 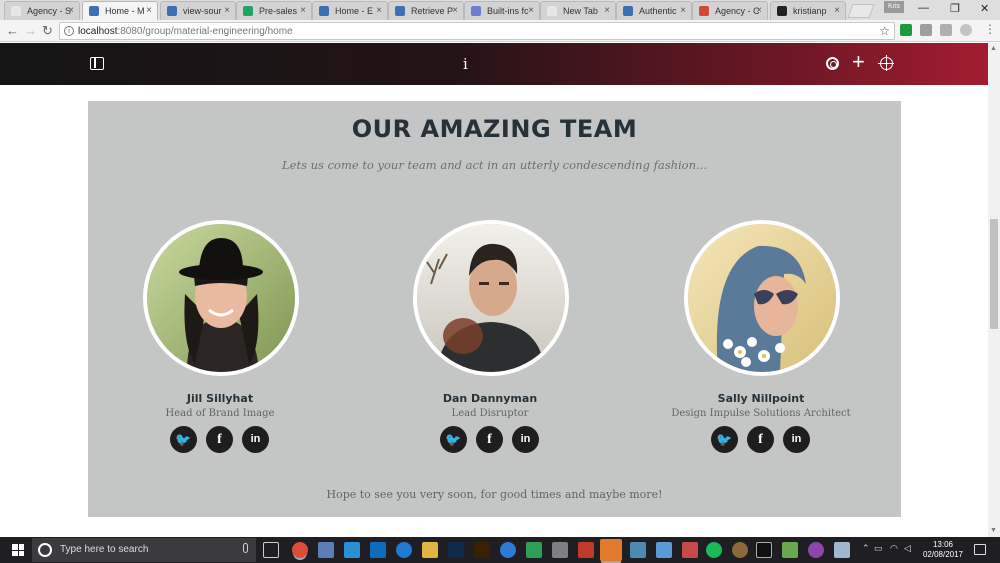 I want to click on settings-app-icon, so click(x=740, y=550).